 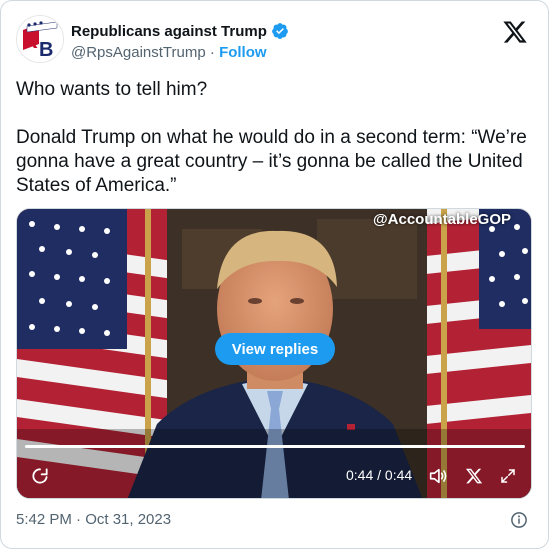 What do you see at coordinates (138, 52) in the screenshot?
I see `handle: @RpsAgainstTrump` at bounding box center [138, 52].